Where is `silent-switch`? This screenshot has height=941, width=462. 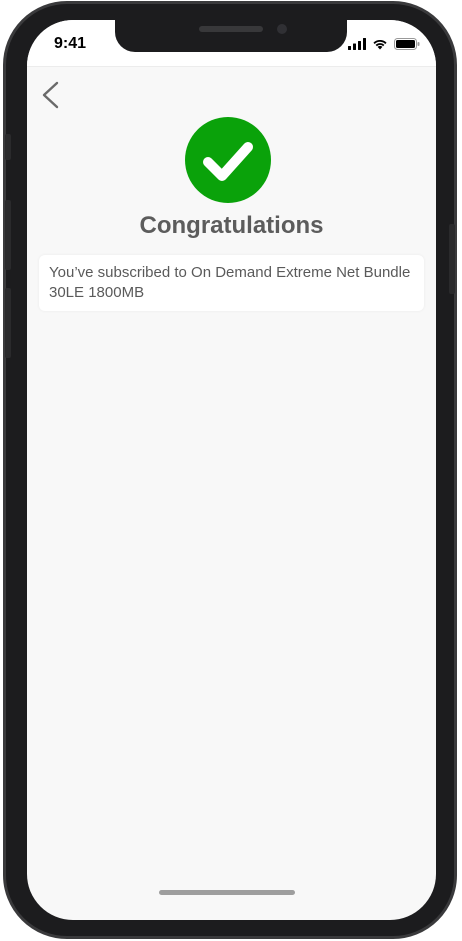
silent-switch is located at coordinates (8, 147).